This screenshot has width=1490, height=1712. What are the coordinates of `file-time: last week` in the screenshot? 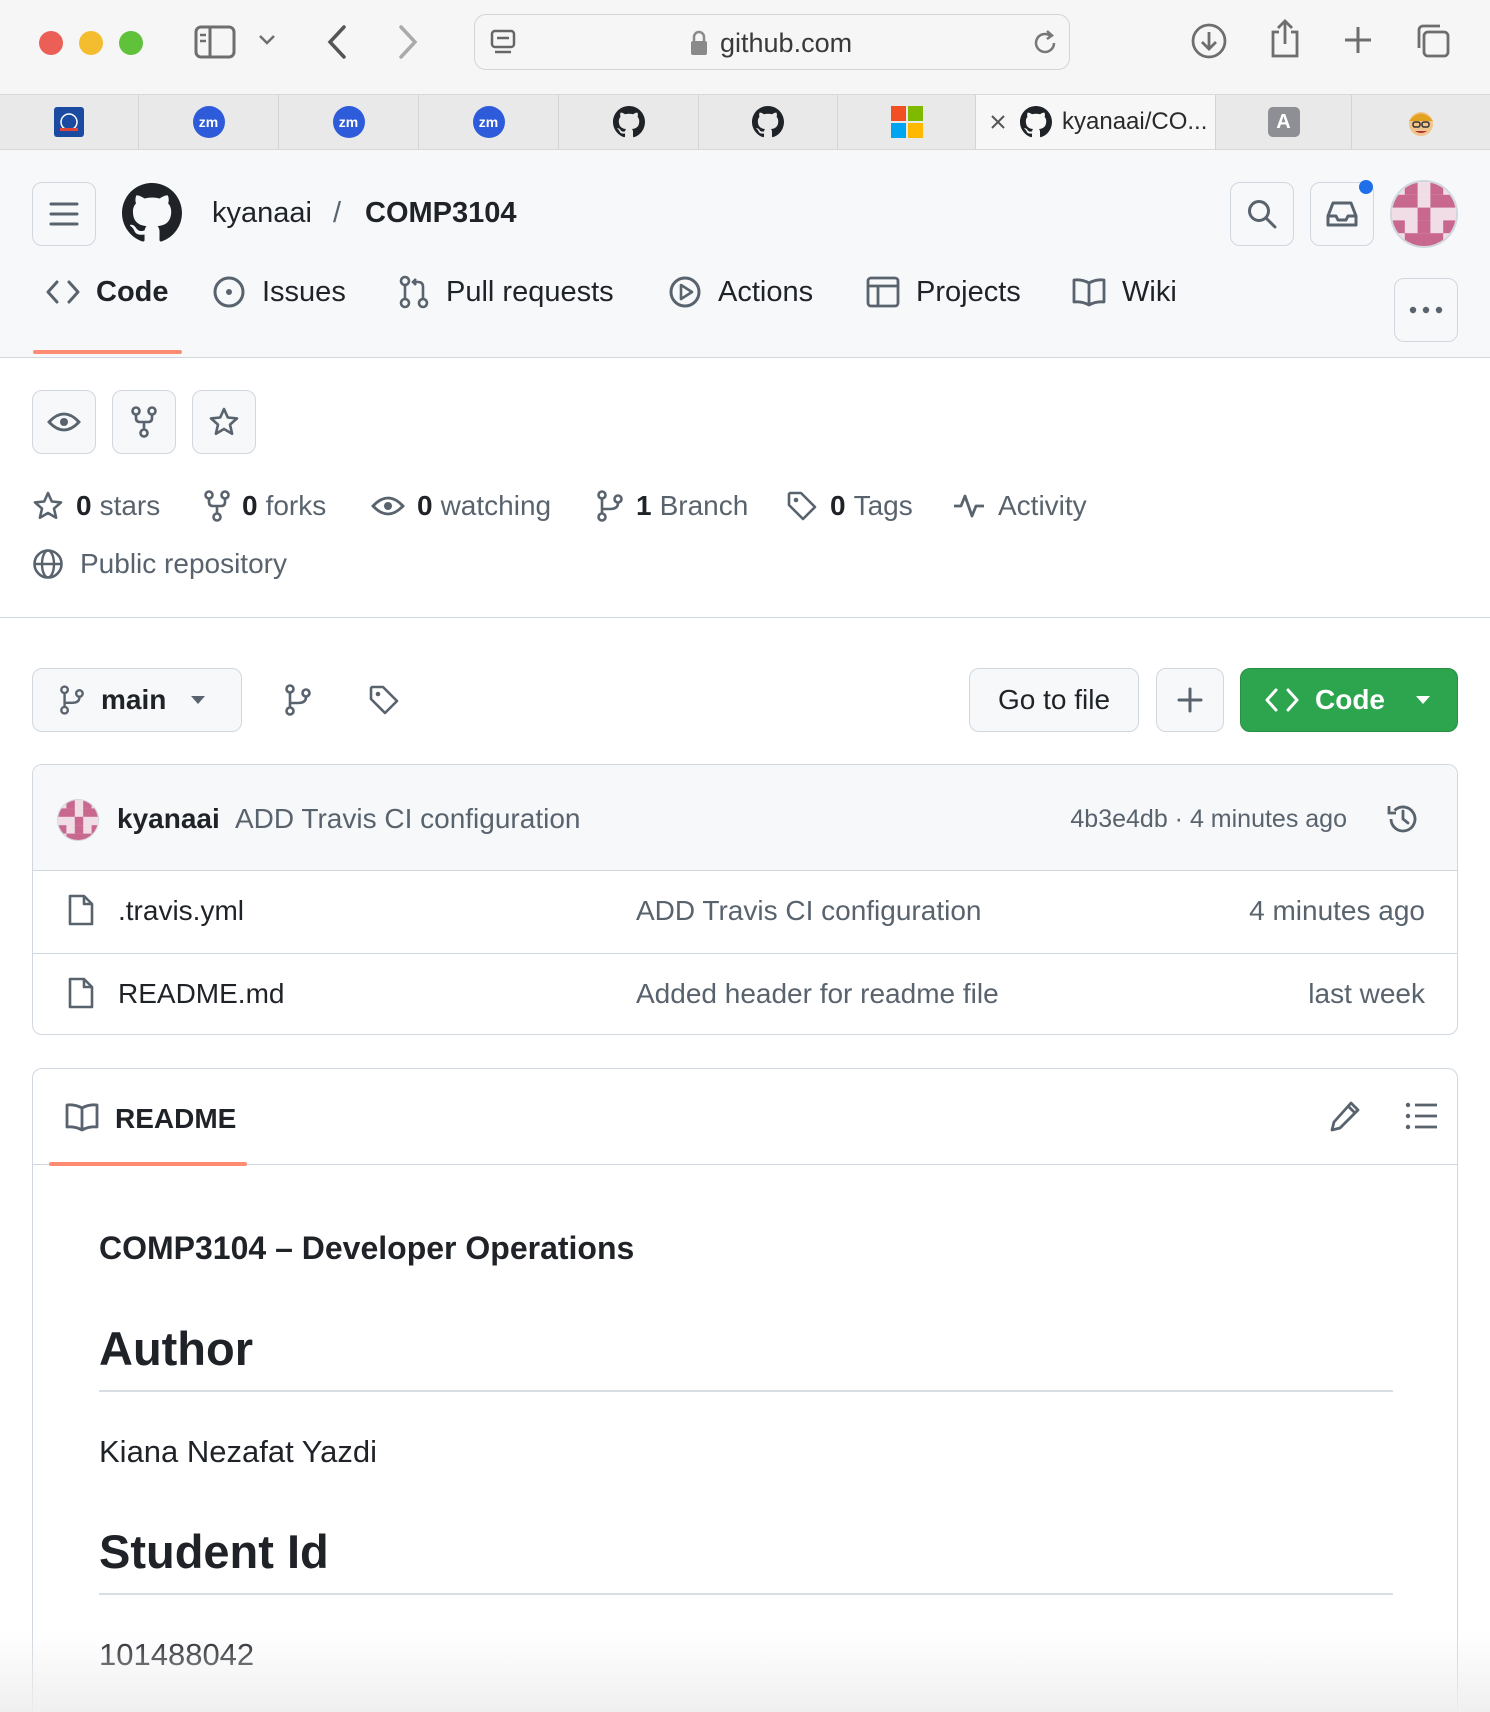 It's located at (1366, 993).